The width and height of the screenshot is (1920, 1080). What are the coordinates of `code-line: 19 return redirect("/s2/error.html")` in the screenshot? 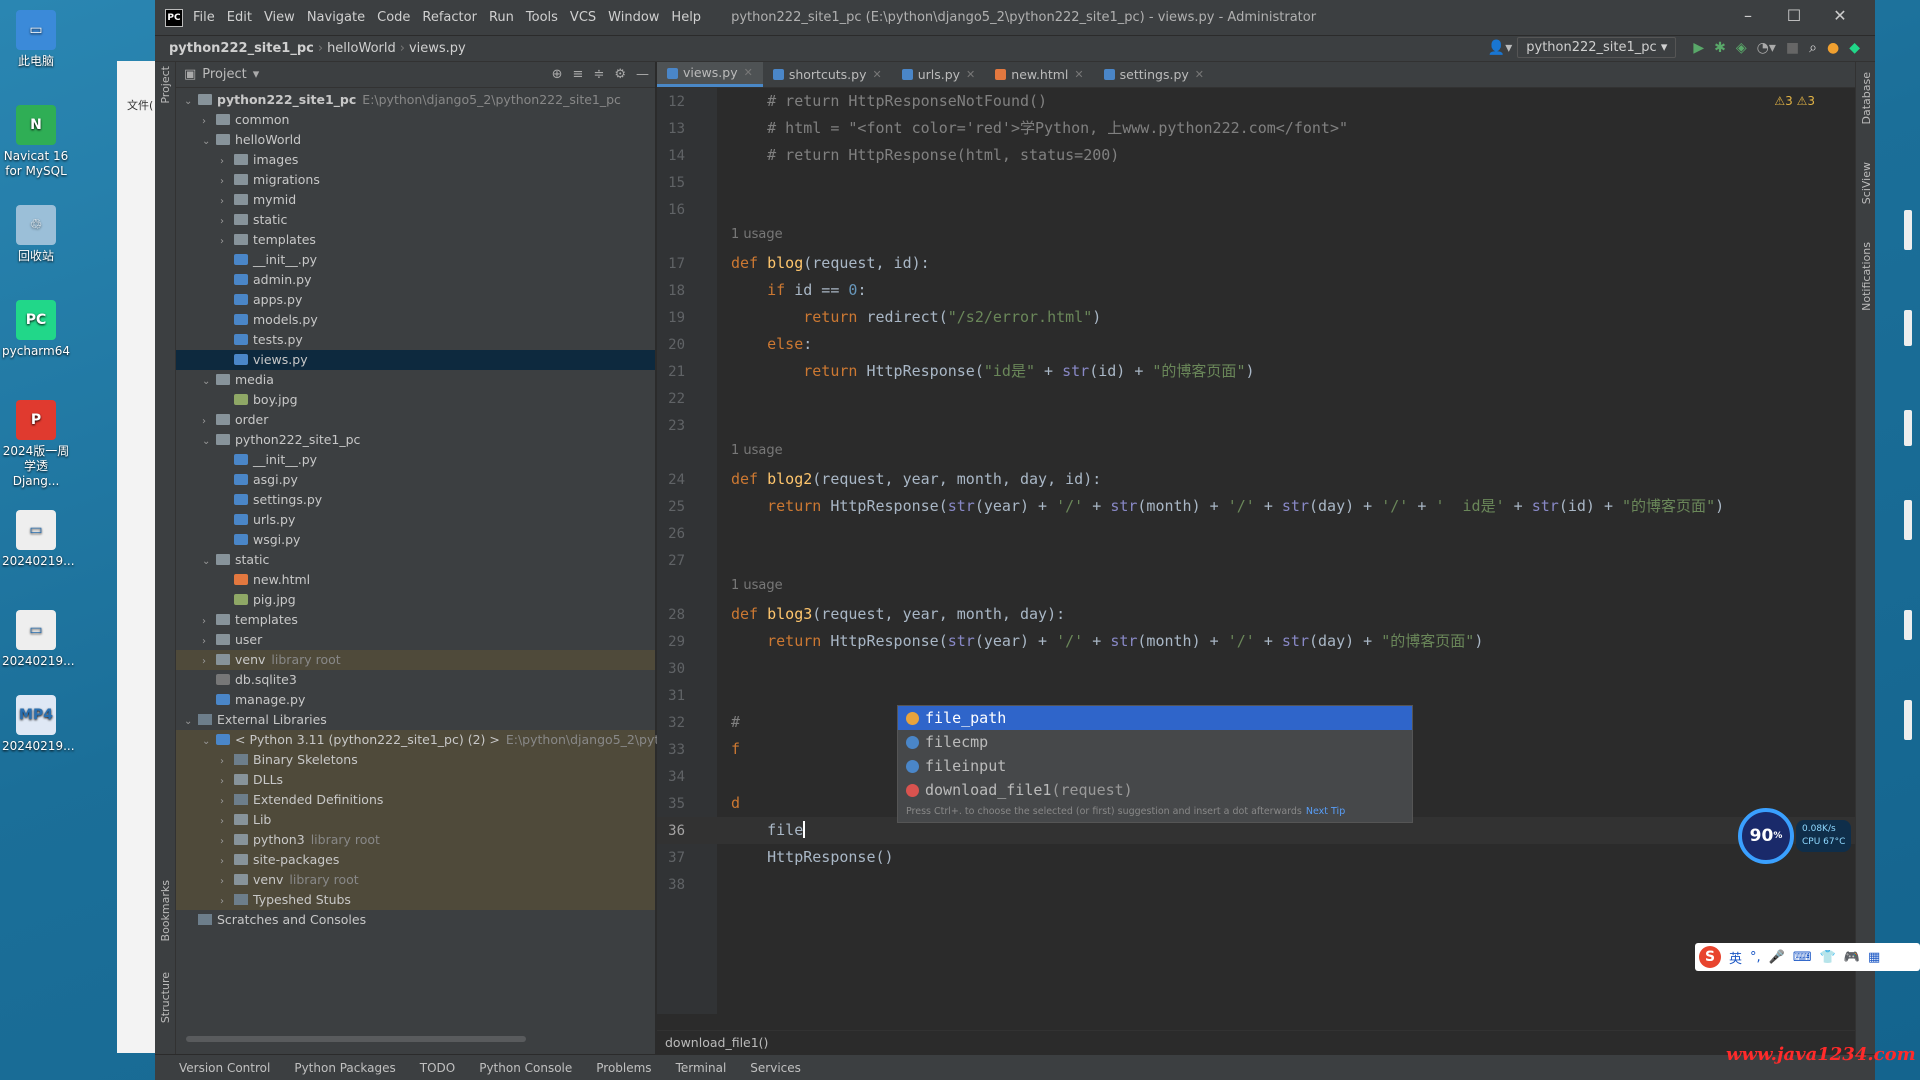 It's located at (1256, 317).